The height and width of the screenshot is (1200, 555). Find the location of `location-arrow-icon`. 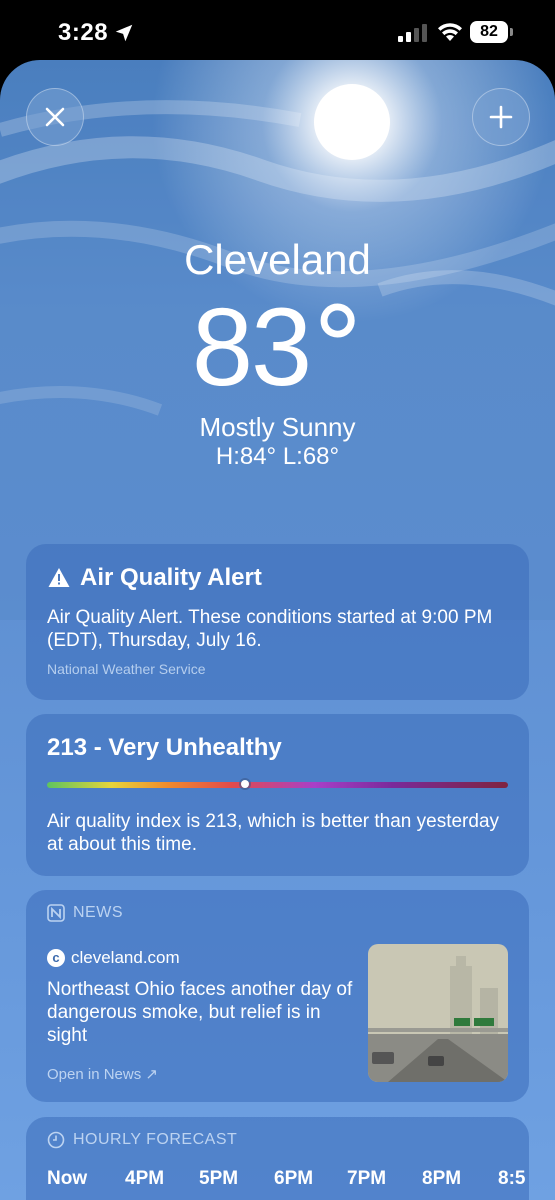

location-arrow-icon is located at coordinates (124, 33).